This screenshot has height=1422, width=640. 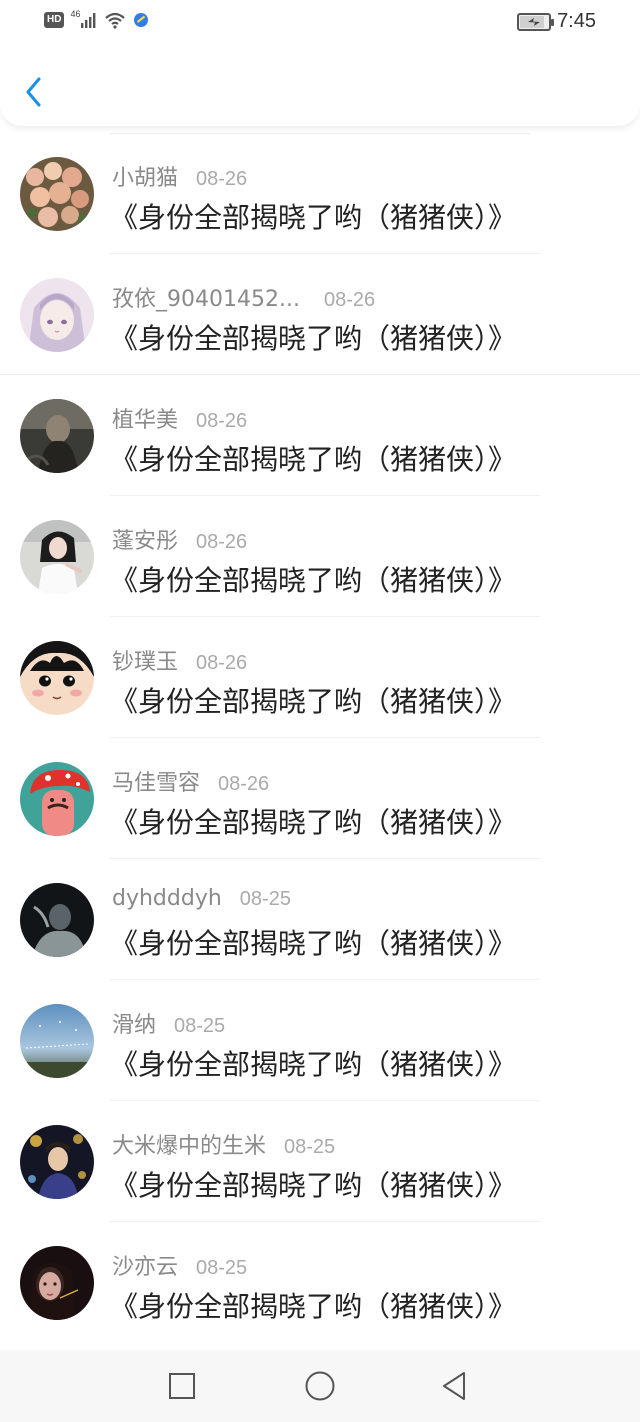 I want to click on recent-apps-icon, so click(x=182, y=1386).